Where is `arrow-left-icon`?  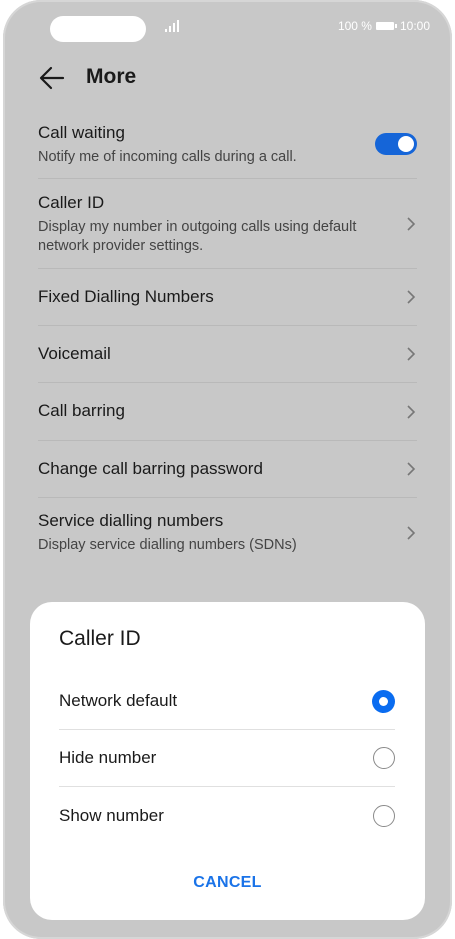
arrow-left-icon is located at coordinates (52, 78).